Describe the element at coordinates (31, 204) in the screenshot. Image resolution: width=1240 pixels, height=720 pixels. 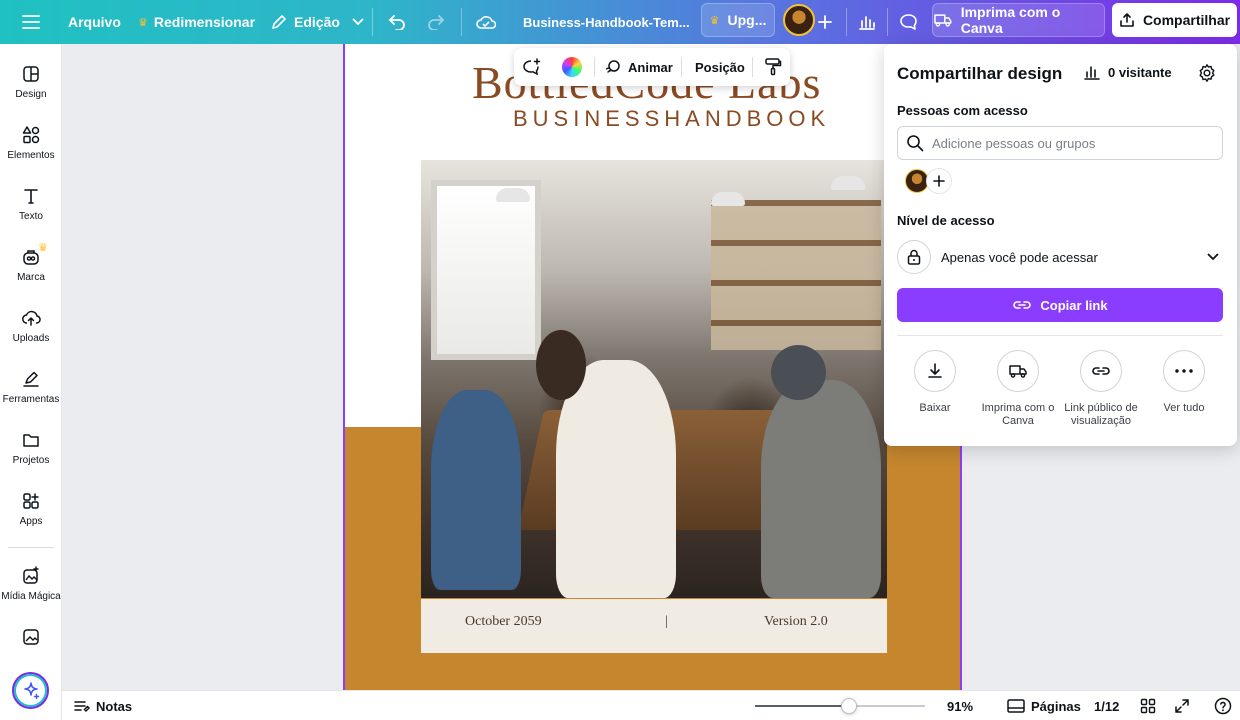
I see `sidebar-item-text: Texto` at that location.